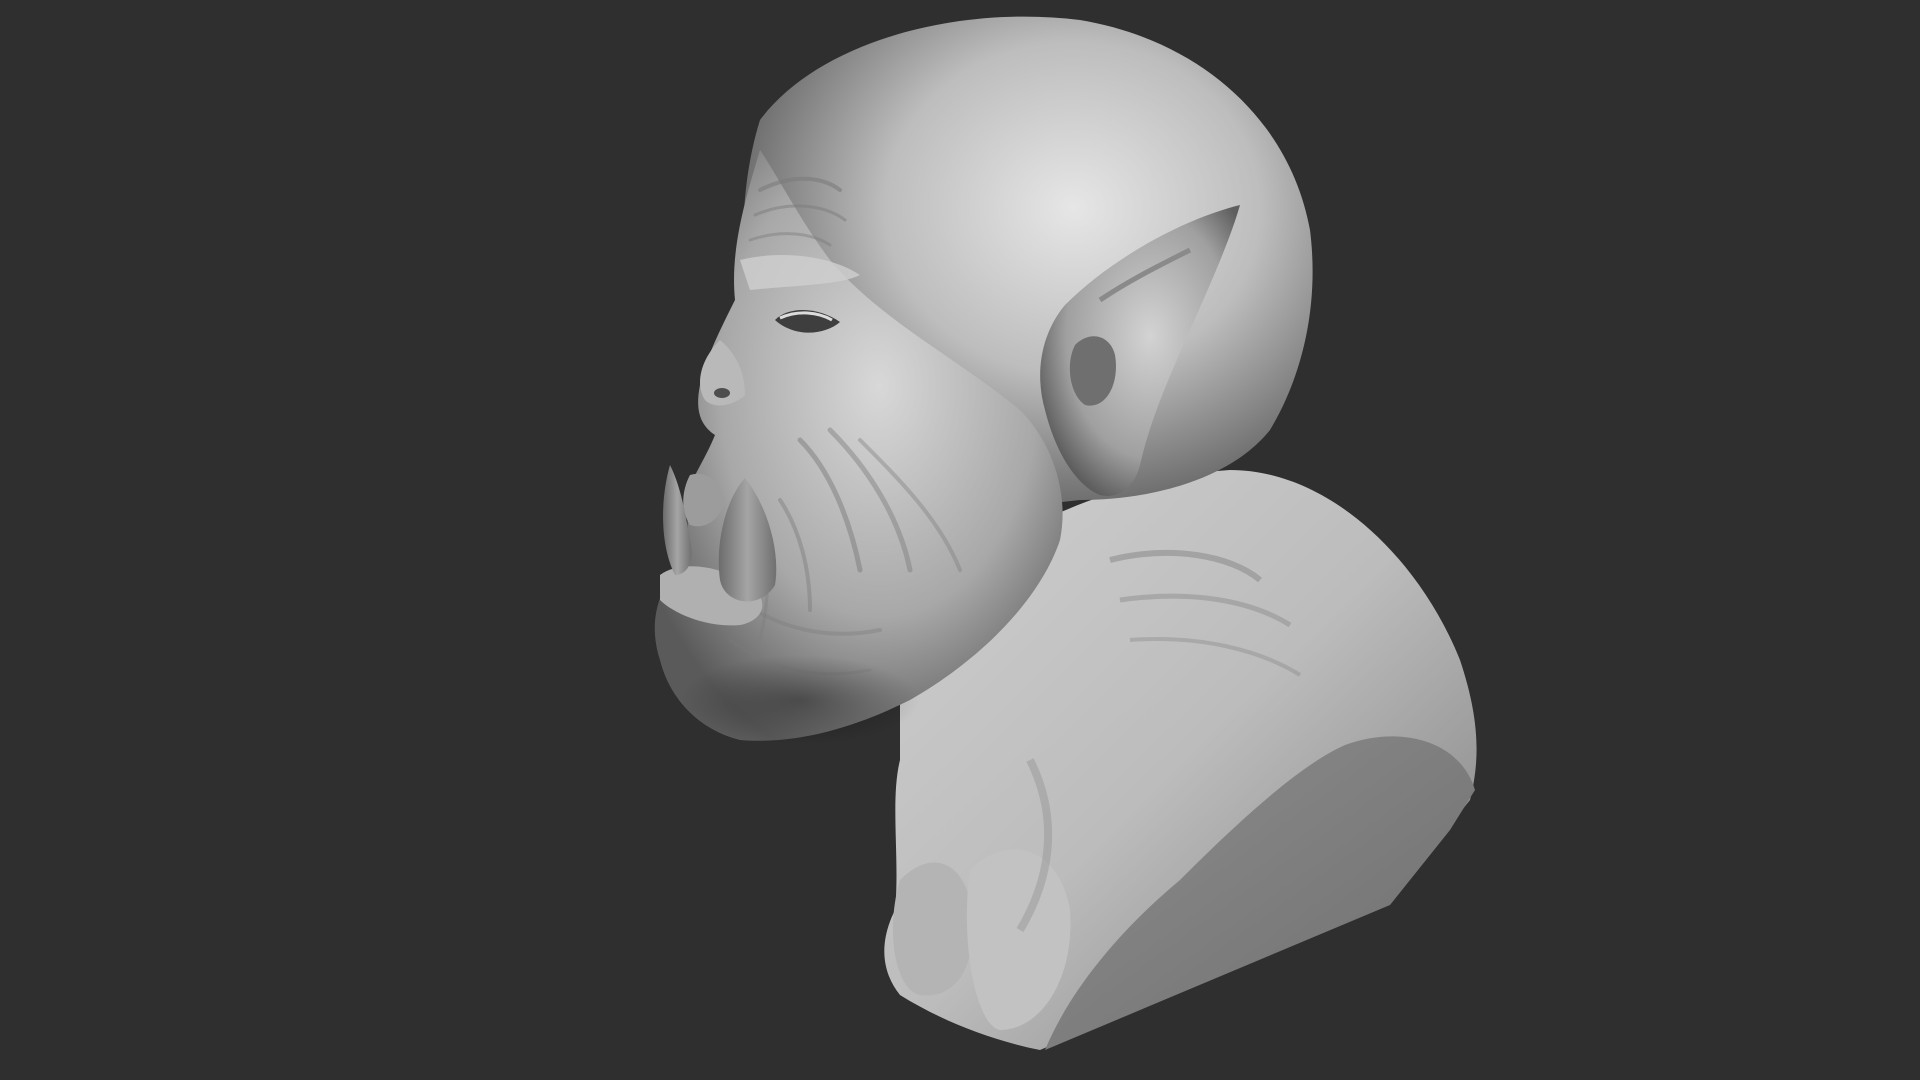  Describe the element at coordinates (722, 393) in the screenshot. I see `nostril` at that location.